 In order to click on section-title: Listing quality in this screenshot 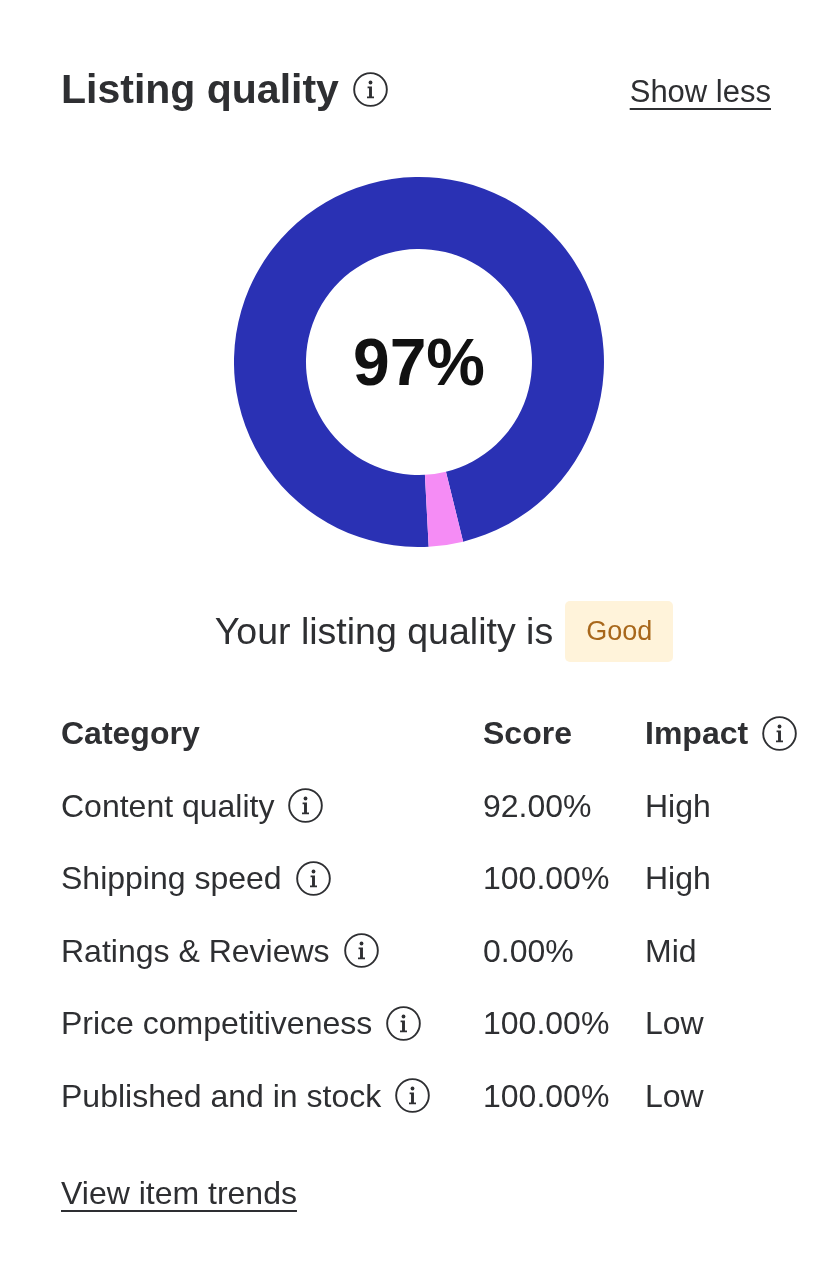, I will do `click(200, 90)`.